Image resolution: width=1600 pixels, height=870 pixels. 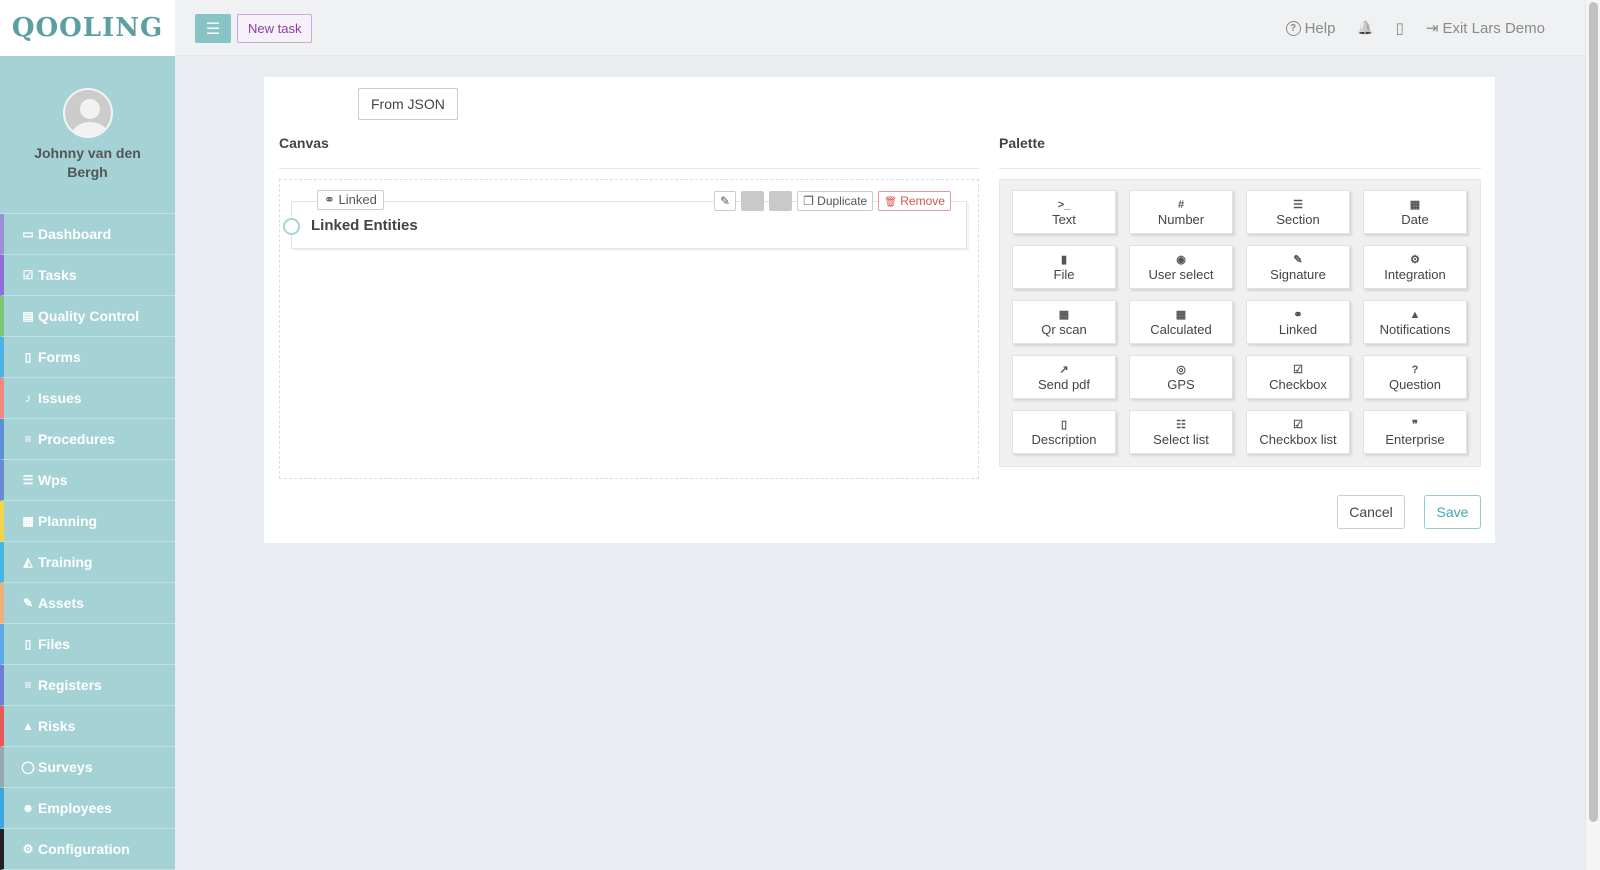 I want to click on warning-icon: ▲, so click(x=28, y=726).